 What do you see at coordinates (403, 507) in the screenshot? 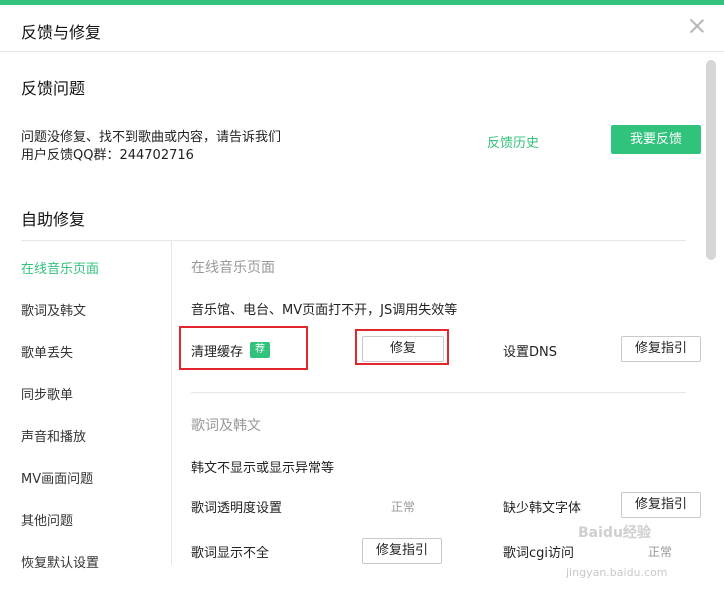
I see `lyrics-opacity-status: 正常` at bounding box center [403, 507].